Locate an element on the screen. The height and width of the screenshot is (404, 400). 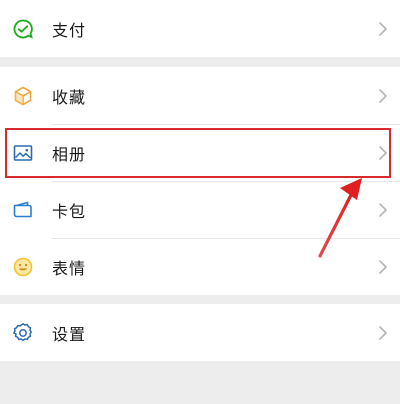
menu-item-pay: 支付 is located at coordinates (200, 28).